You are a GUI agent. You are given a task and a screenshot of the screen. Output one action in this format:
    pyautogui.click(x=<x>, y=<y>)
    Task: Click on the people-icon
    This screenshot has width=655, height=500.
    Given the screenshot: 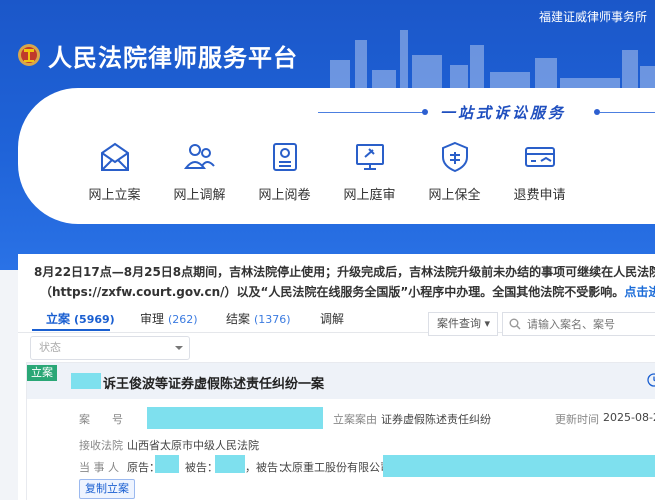 What is the action you would take?
    pyautogui.click(x=199, y=156)
    